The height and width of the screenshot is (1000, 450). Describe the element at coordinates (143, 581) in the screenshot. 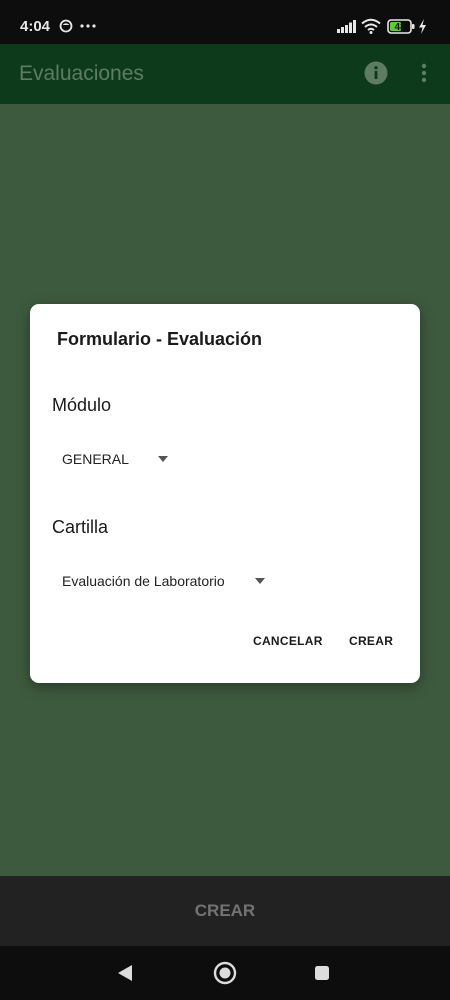

I see `cartilla-selected-value: Evaluación de Laboratorio` at that location.